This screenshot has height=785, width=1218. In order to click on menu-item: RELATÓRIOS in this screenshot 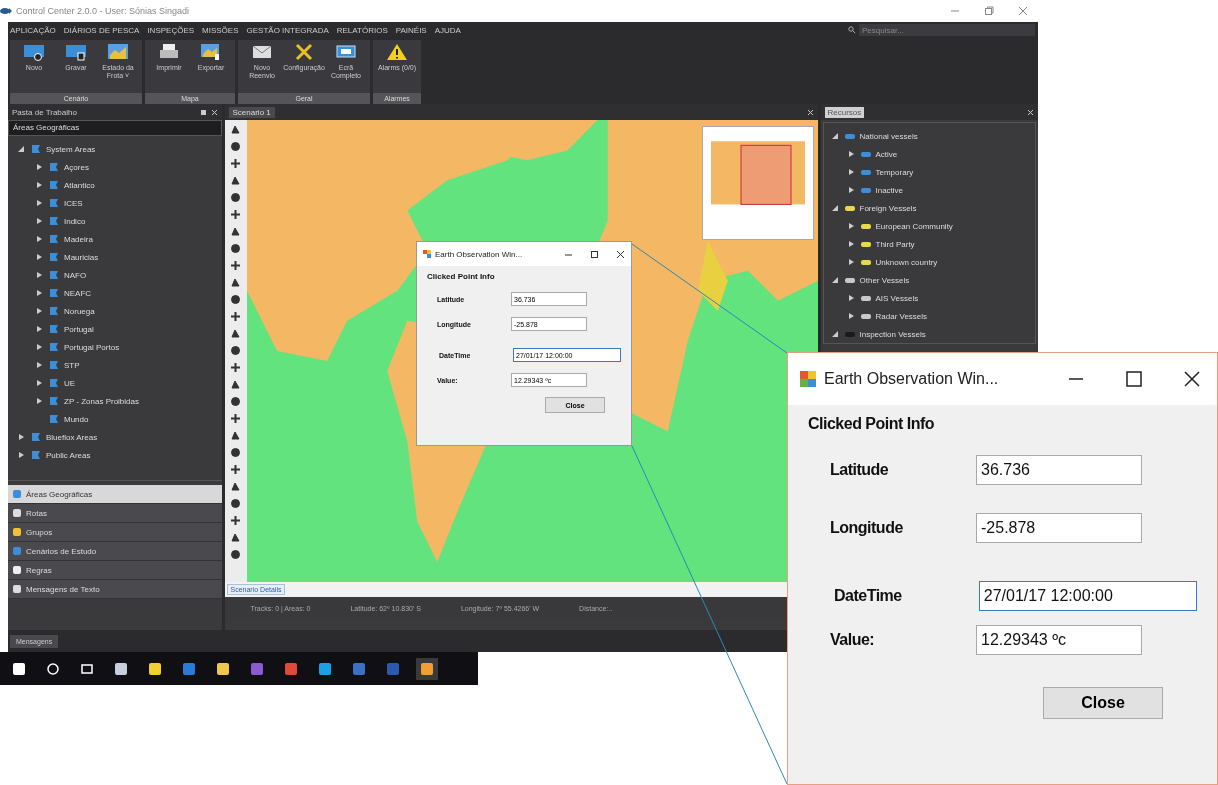, I will do `click(362, 30)`.